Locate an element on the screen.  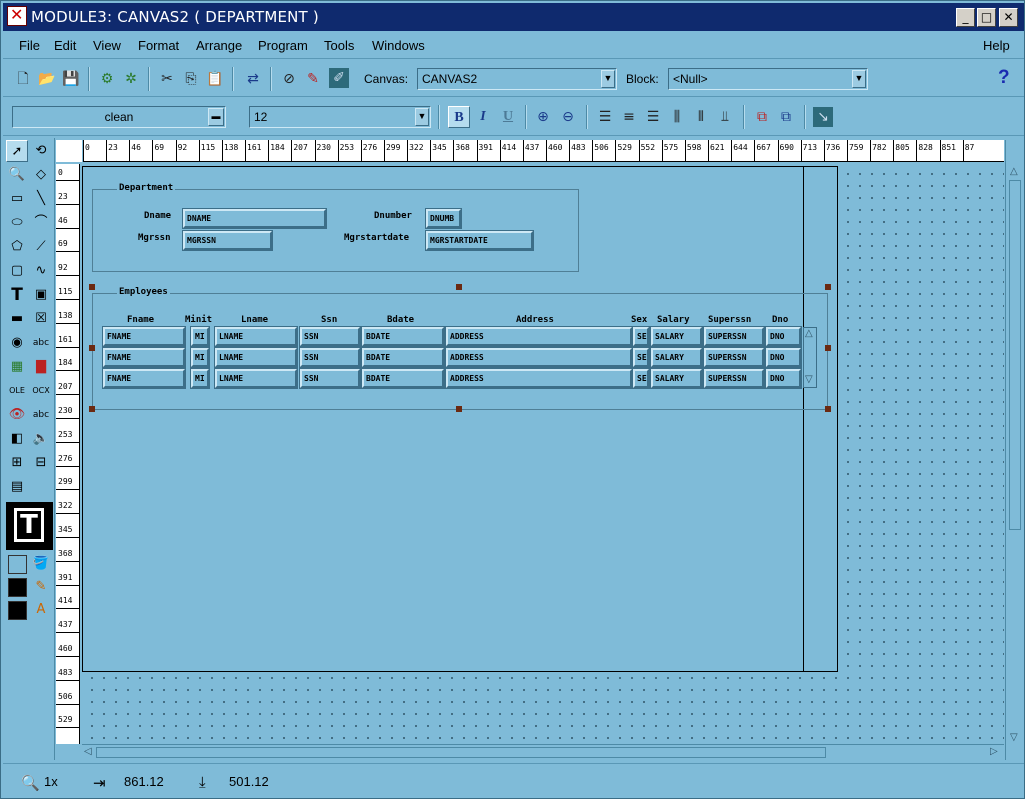
text-item-icon: abc is located at coordinates (41, 343).